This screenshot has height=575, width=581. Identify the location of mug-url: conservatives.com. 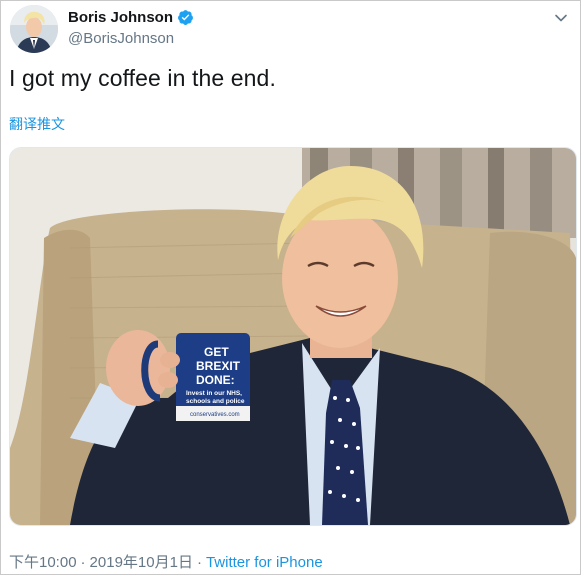
(215, 415).